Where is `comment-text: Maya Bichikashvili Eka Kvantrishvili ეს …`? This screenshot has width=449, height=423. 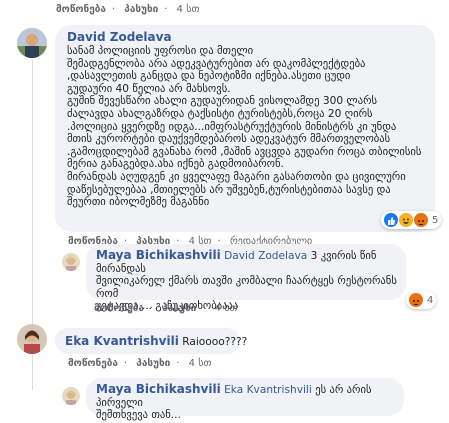
comment-text: Maya Bichikashvili Eka Kvantrishvili ეს … is located at coordinates (248, 402).